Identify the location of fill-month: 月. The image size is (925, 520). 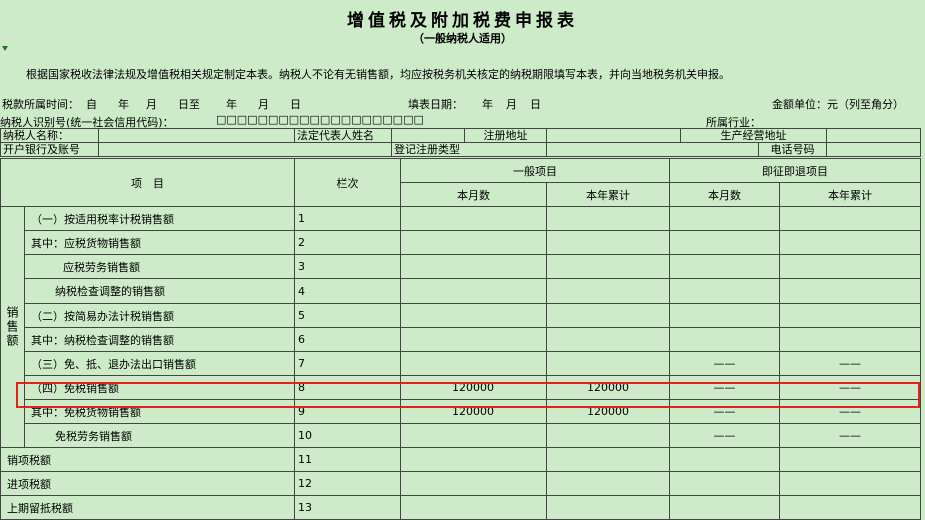
(511, 104).